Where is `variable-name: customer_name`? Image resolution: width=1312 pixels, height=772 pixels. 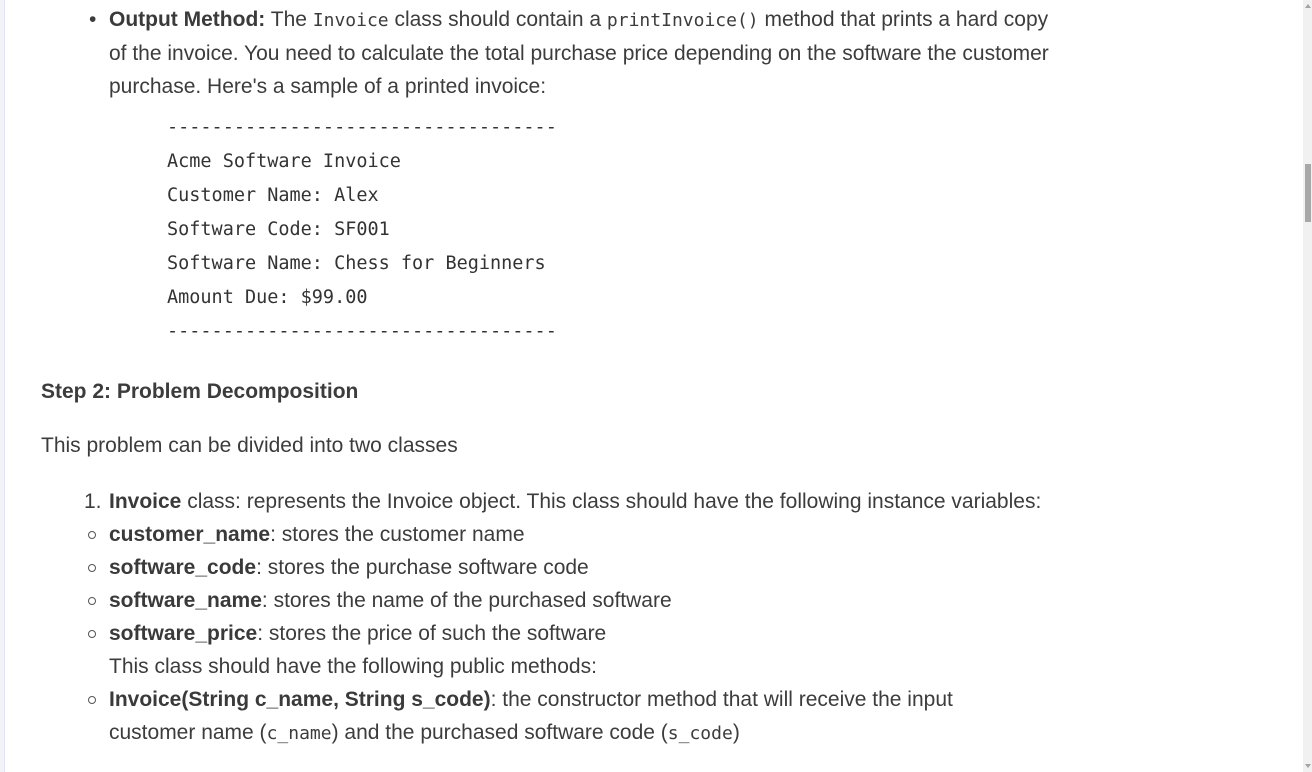 variable-name: customer_name is located at coordinates (190, 534).